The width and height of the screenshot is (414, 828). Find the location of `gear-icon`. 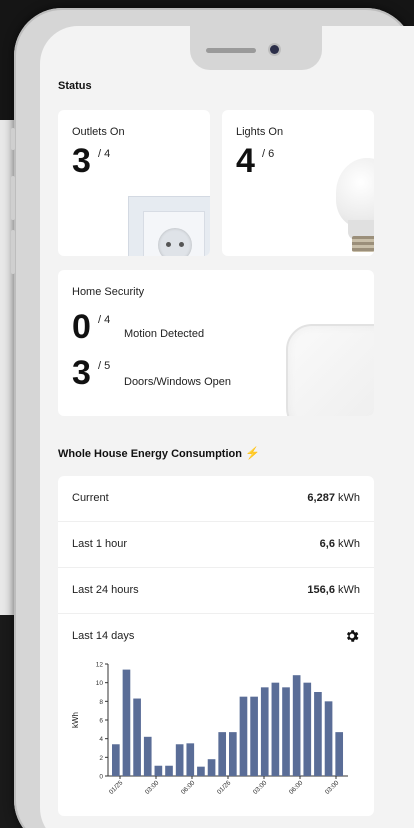

gear-icon is located at coordinates (352, 636).